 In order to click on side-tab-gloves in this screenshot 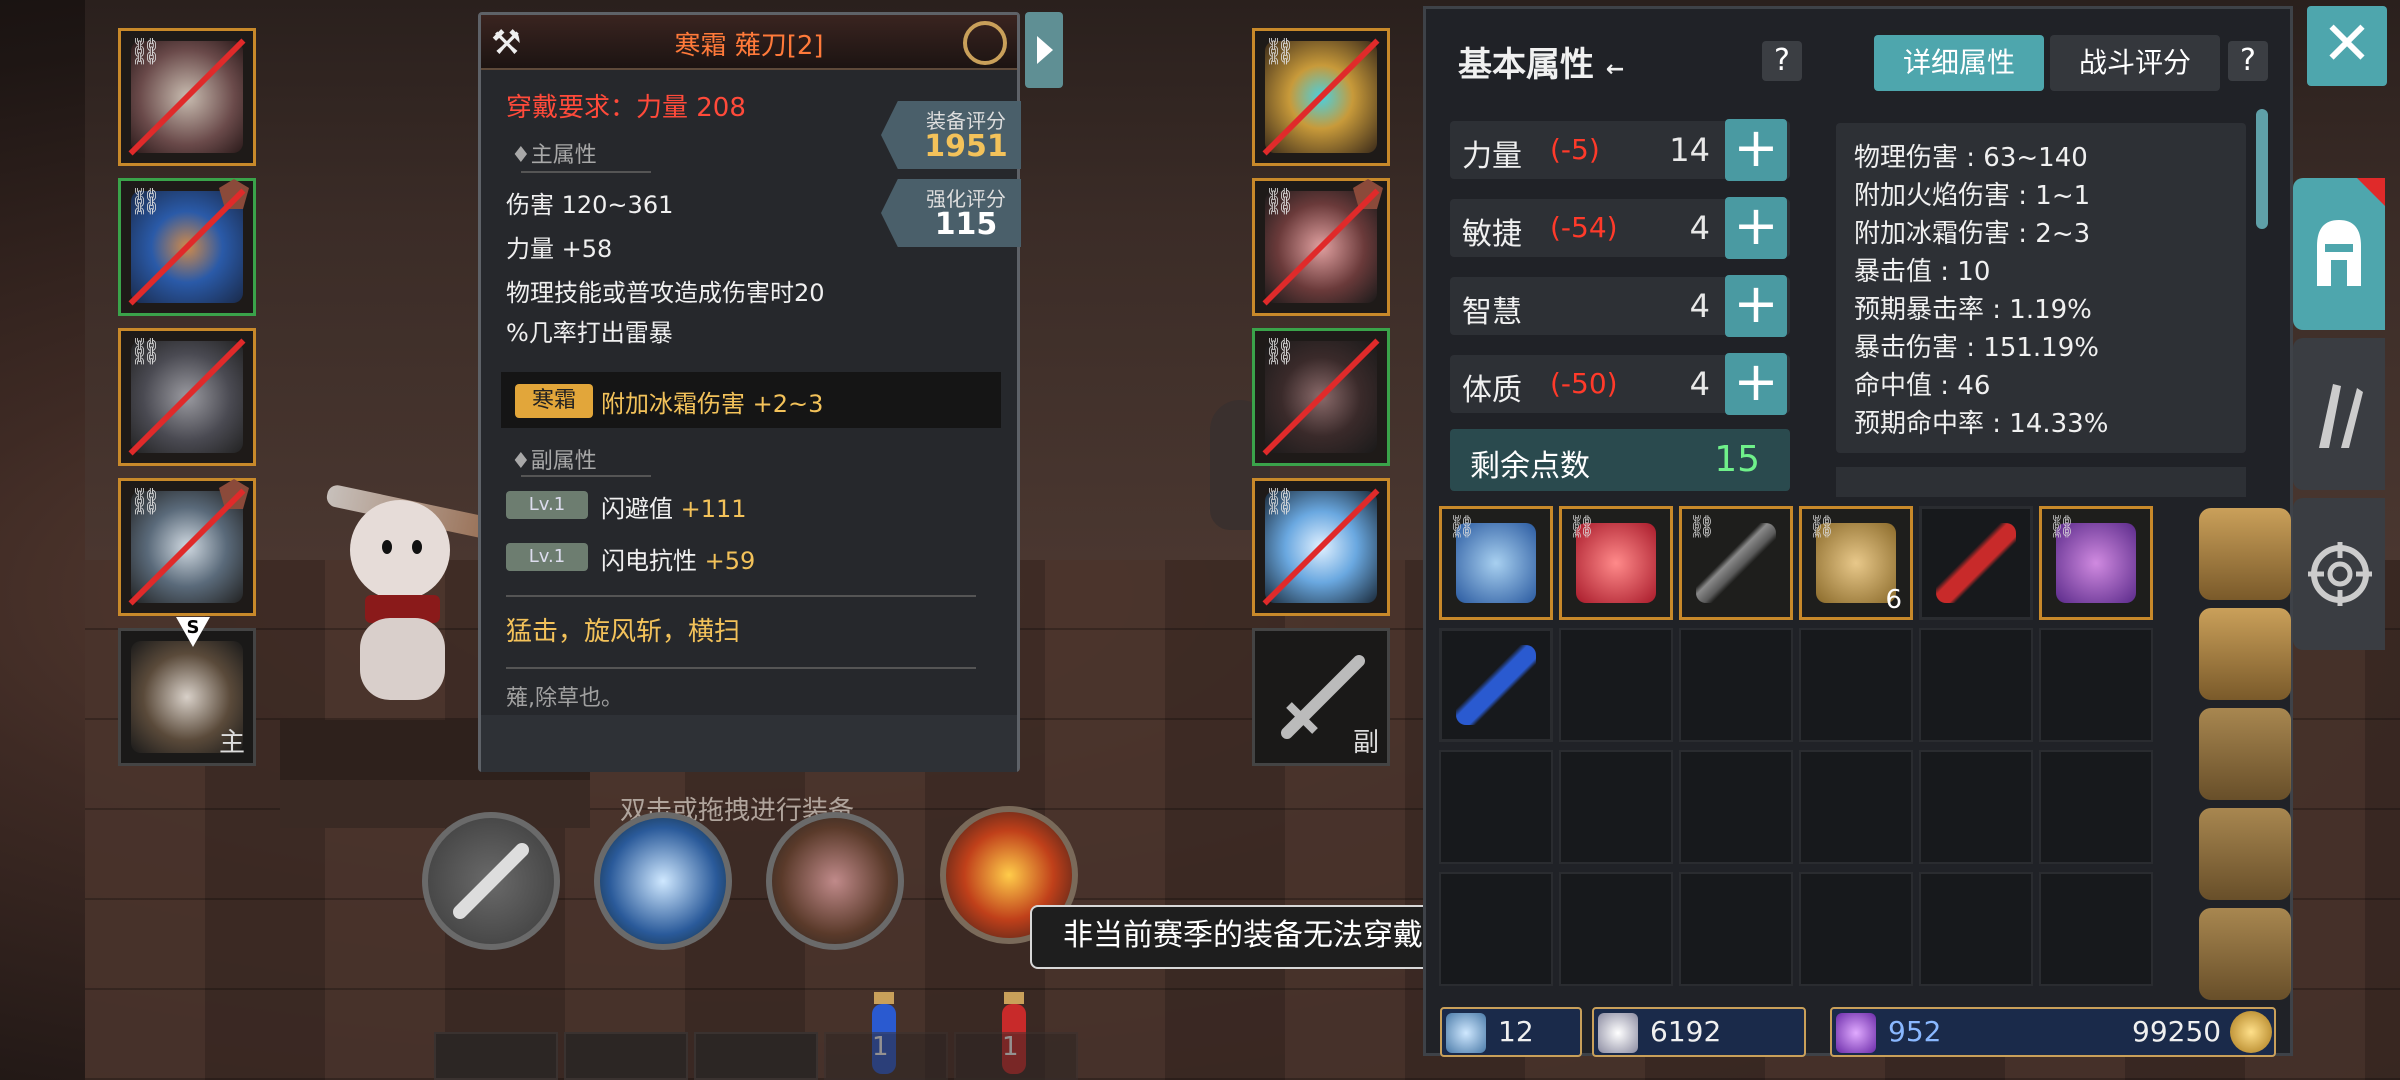, I will do `click(2339, 414)`.